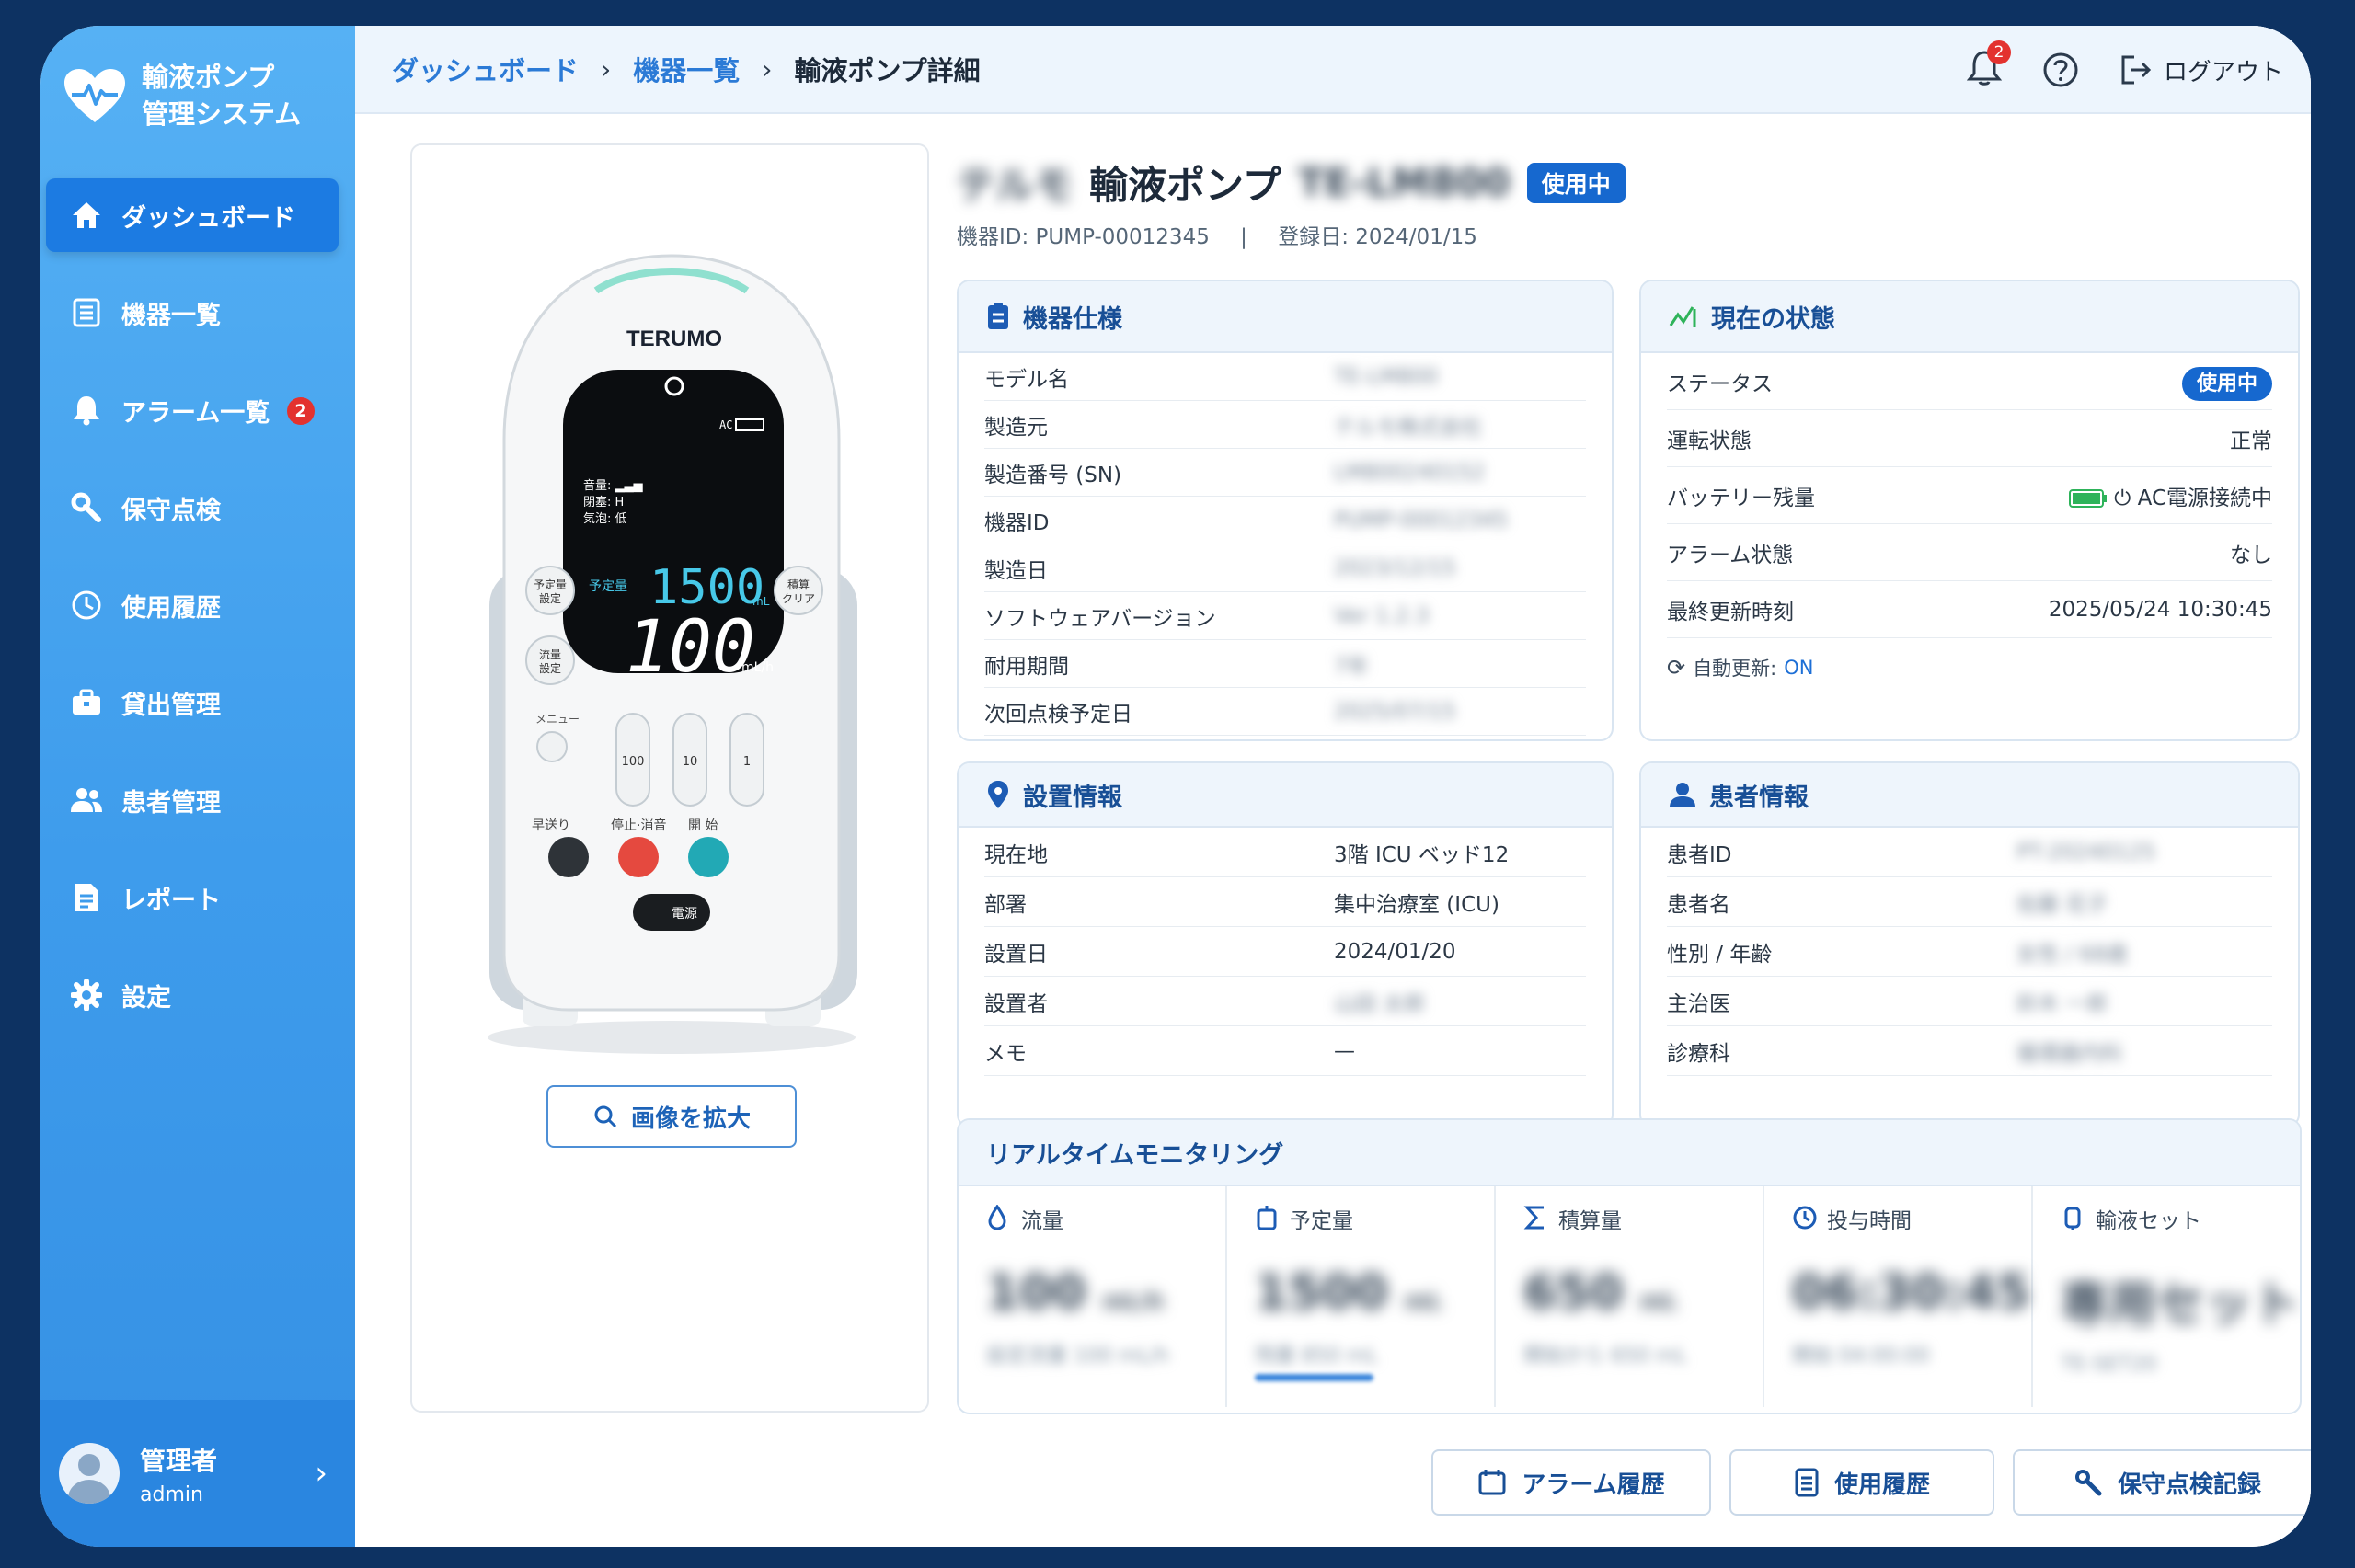 The width and height of the screenshot is (2355, 1568). Describe the element at coordinates (1135, 1155) in the screenshot. I see `monitoring-title: リアルタイムモニタリング` at that location.